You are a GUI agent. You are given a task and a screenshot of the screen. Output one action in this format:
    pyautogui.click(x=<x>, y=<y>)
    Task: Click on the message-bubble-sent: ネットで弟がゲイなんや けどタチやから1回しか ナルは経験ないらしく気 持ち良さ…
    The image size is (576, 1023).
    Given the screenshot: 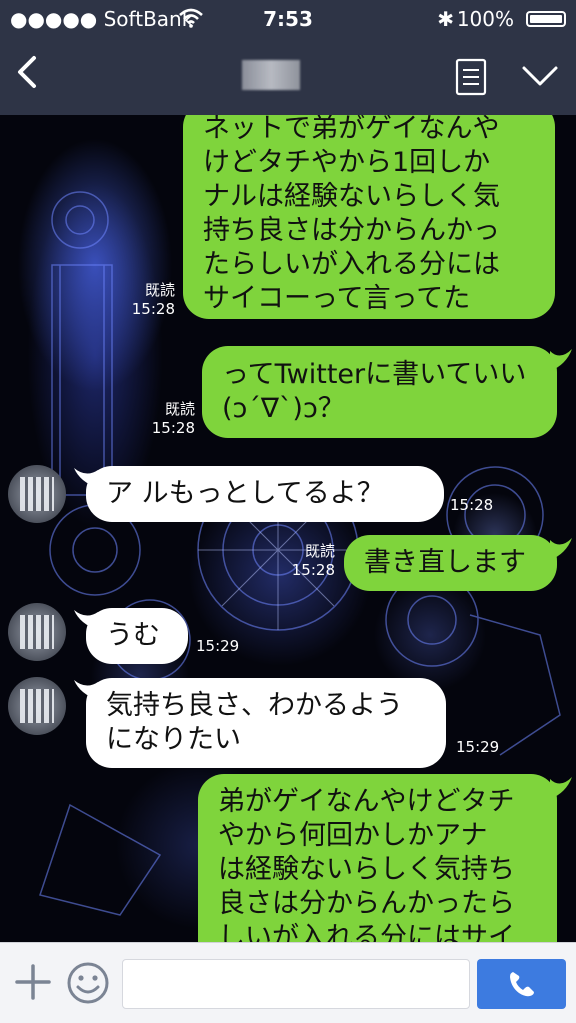 What is the action you would take?
    pyautogui.click(x=369, y=217)
    